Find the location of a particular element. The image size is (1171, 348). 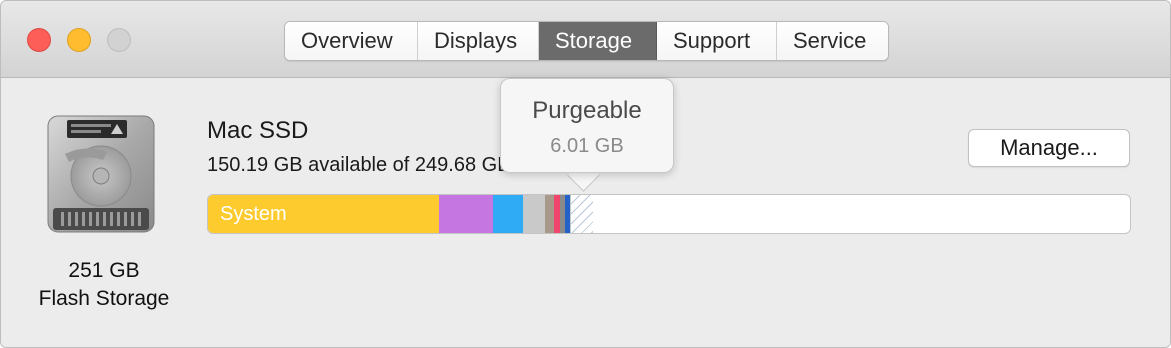

storage-segment-system: System is located at coordinates (323, 214).